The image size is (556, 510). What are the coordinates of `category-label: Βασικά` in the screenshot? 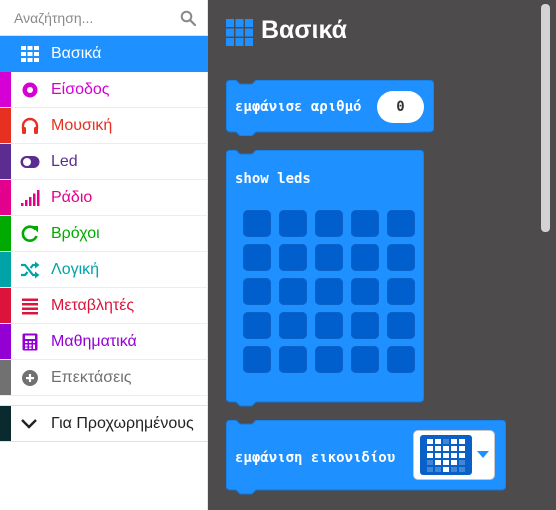 It's located at (76, 53).